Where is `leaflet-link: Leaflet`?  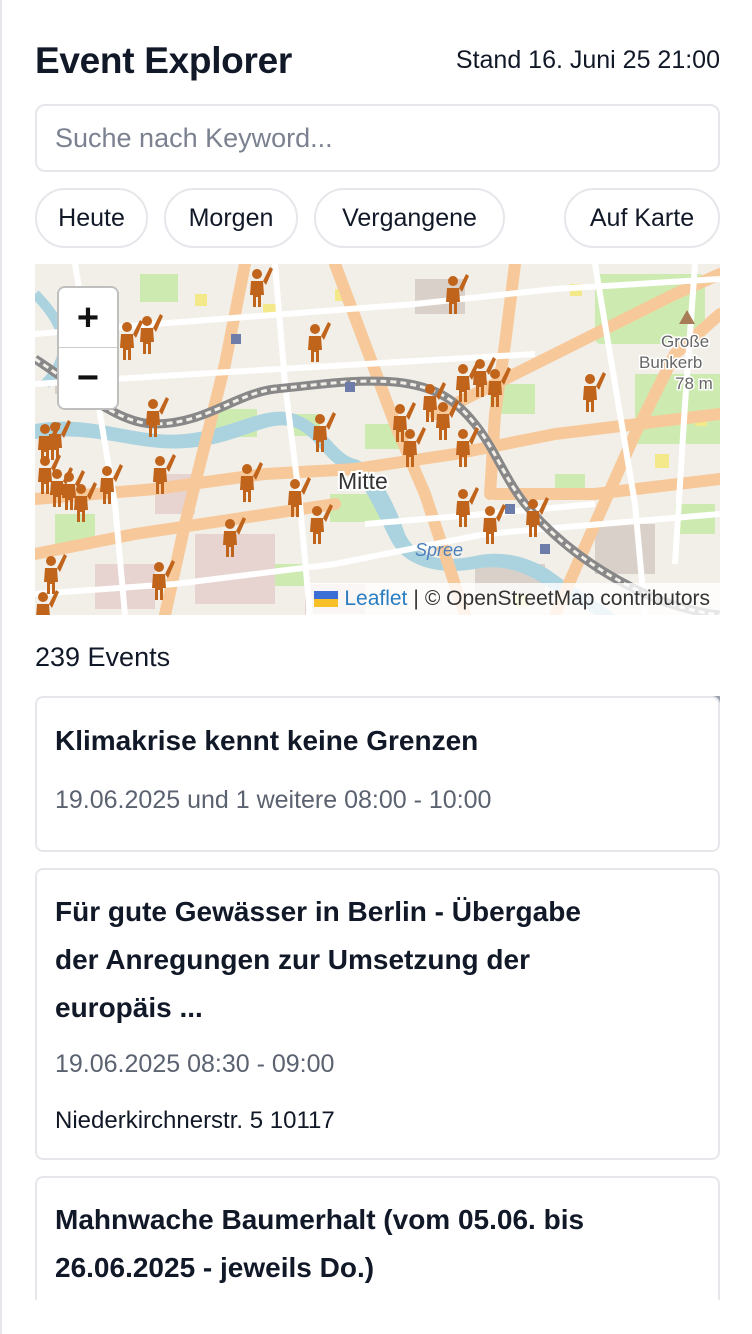 leaflet-link: Leaflet is located at coordinates (375, 599).